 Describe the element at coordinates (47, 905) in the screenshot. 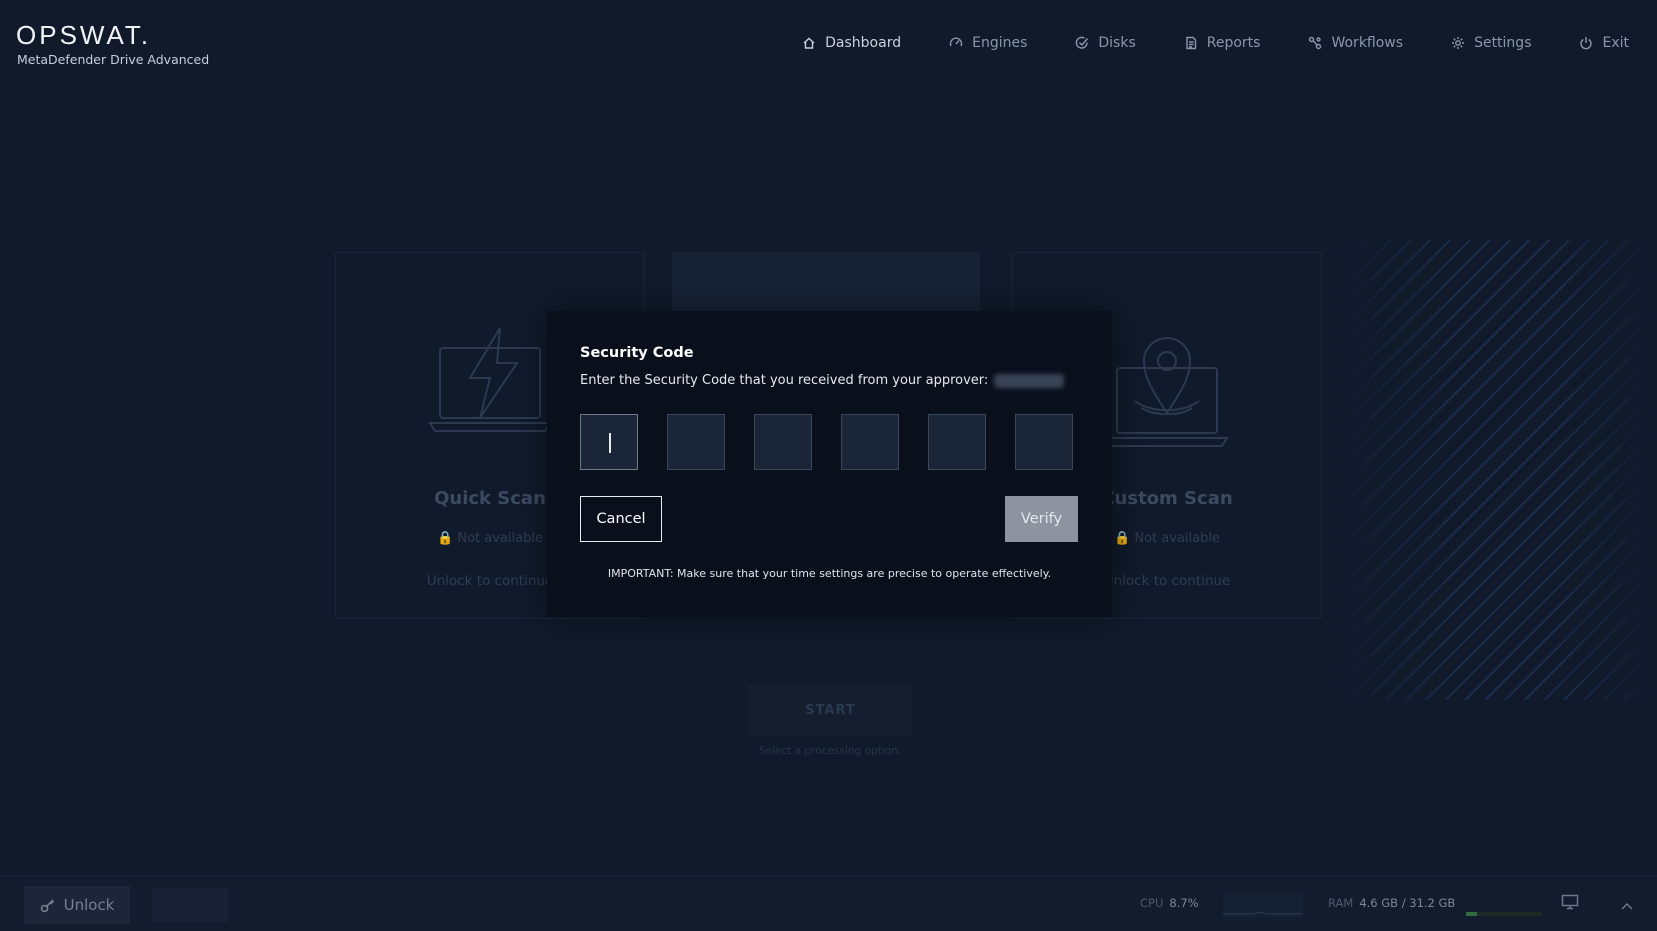

I see `key-icon` at that location.